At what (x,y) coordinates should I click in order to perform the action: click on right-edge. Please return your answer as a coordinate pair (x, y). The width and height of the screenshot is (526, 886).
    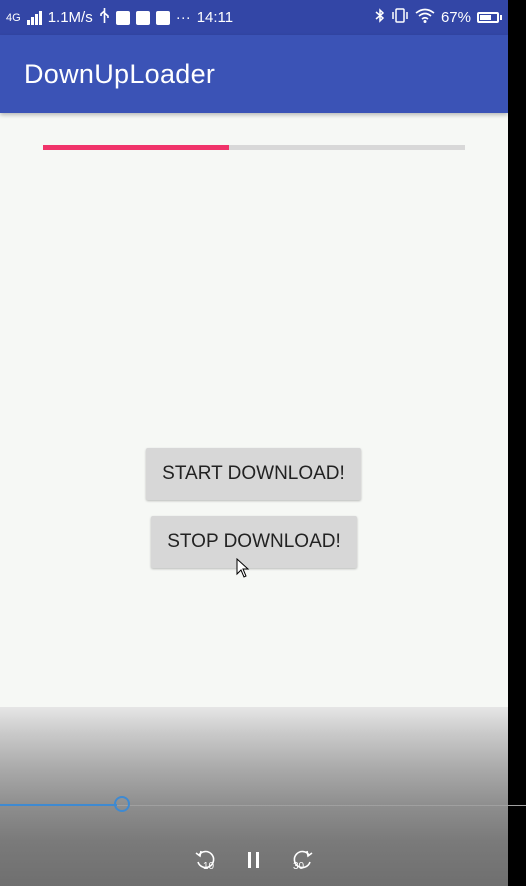
    Looking at the image, I should click on (517, 443).